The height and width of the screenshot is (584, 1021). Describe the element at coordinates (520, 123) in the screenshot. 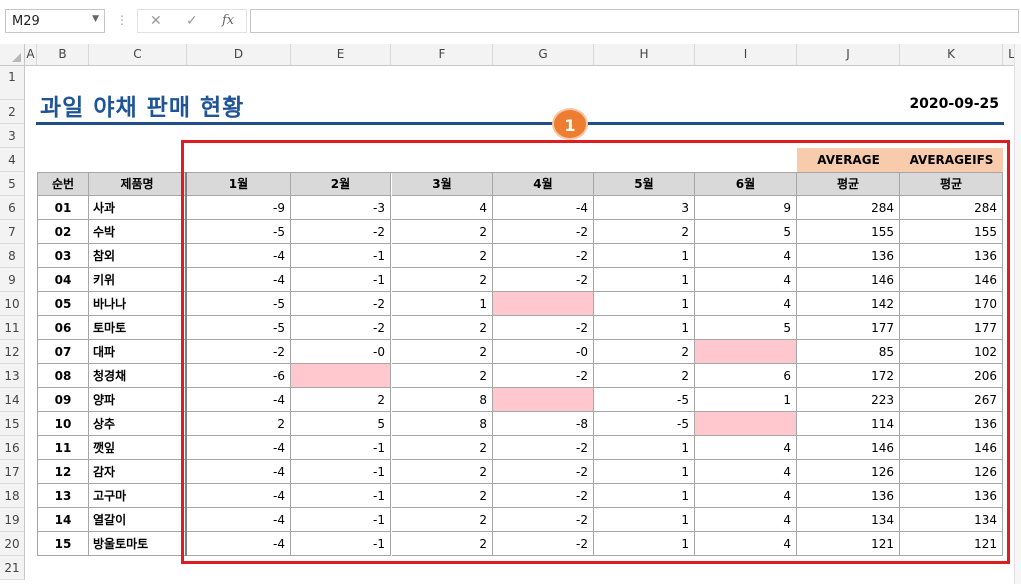

I see `title-underline` at that location.